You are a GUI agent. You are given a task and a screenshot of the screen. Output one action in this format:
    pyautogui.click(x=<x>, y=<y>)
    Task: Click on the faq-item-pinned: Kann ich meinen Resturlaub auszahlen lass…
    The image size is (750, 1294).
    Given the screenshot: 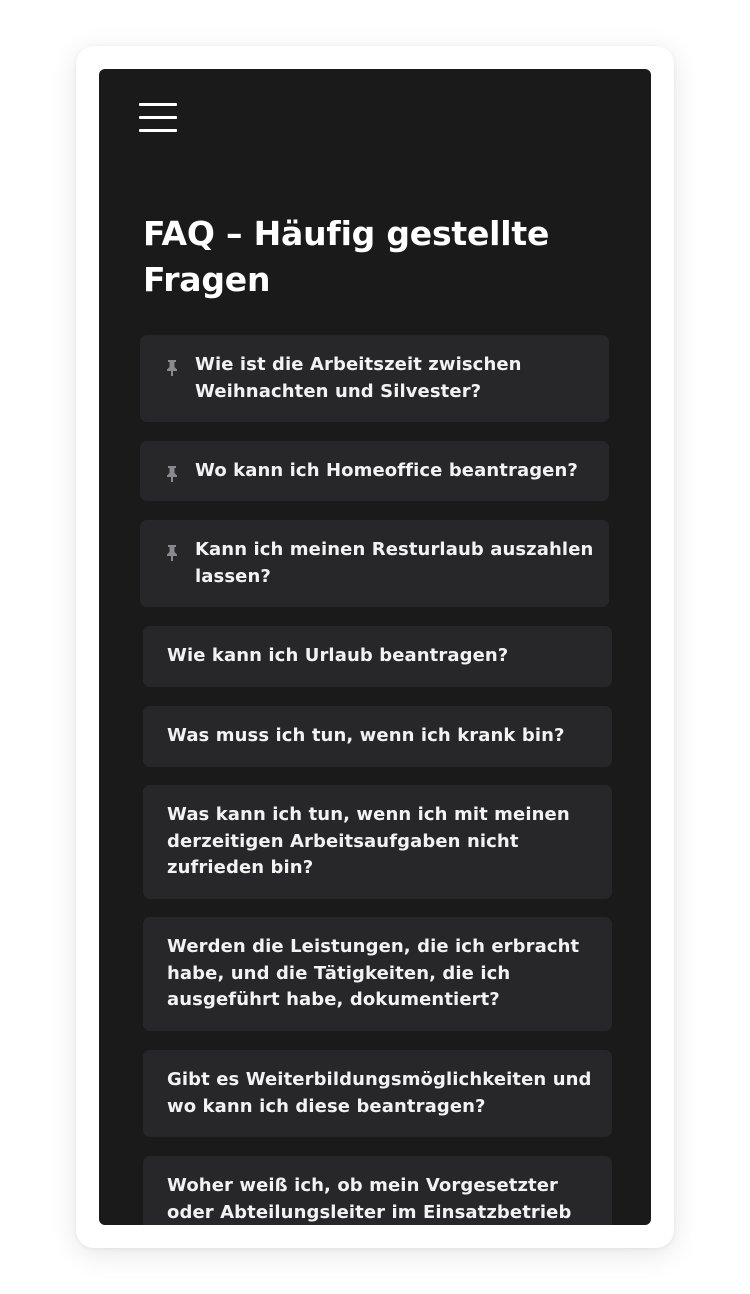 What is the action you would take?
    pyautogui.click(x=374, y=563)
    